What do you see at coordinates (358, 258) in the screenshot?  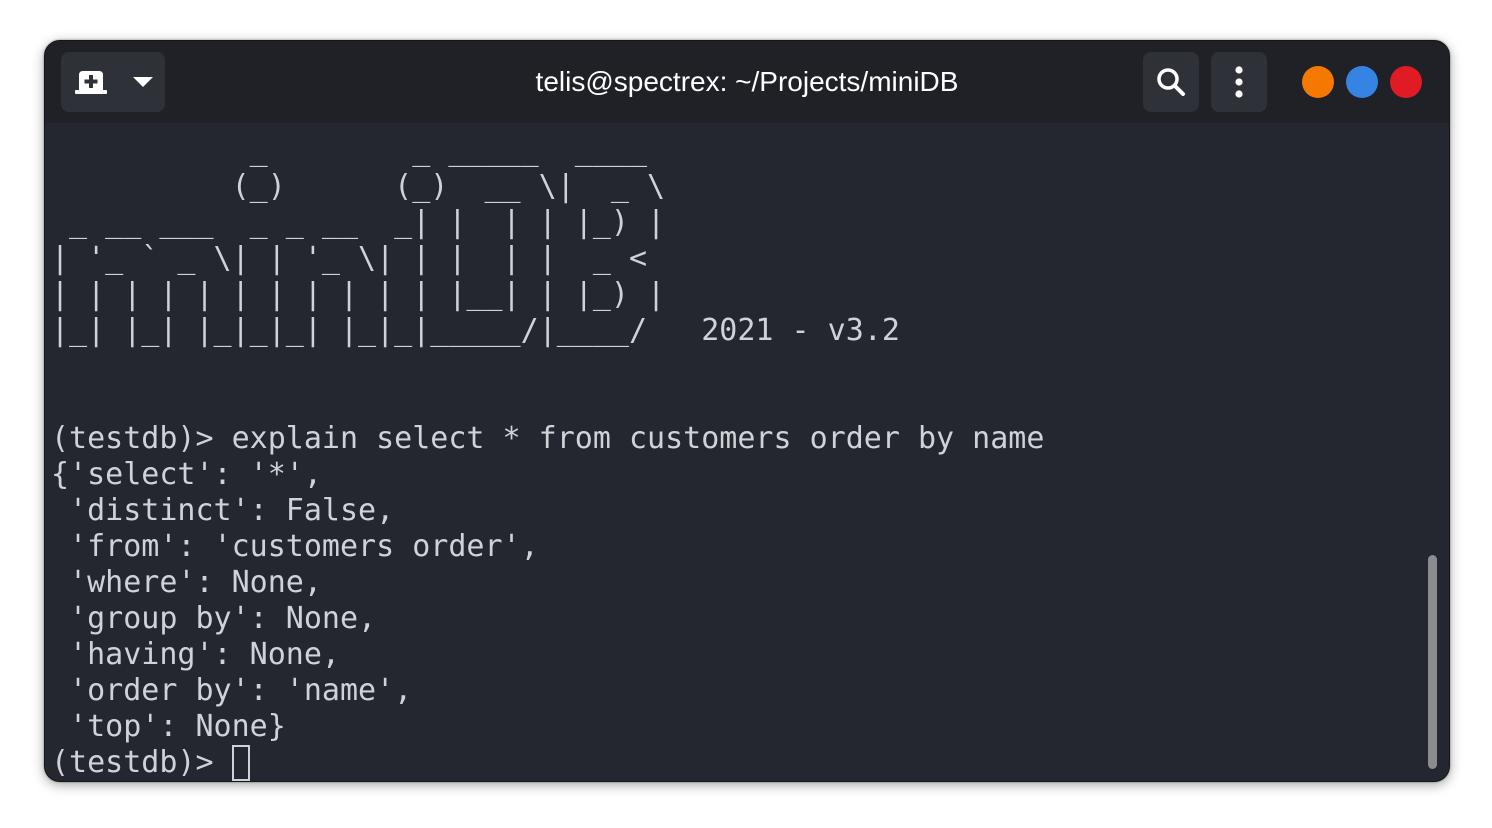 I see `banner-line: | '_ ` _ \| | '_ \| | | | | _ <` at bounding box center [358, 258].